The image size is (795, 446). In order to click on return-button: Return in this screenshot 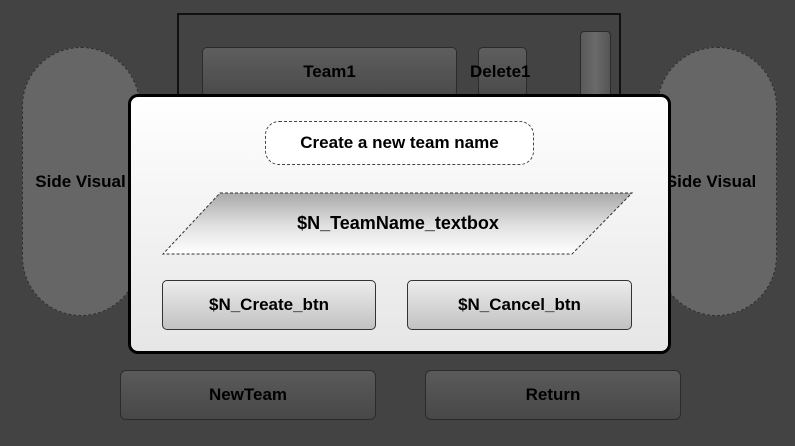, I will do `click(553, 395)`.